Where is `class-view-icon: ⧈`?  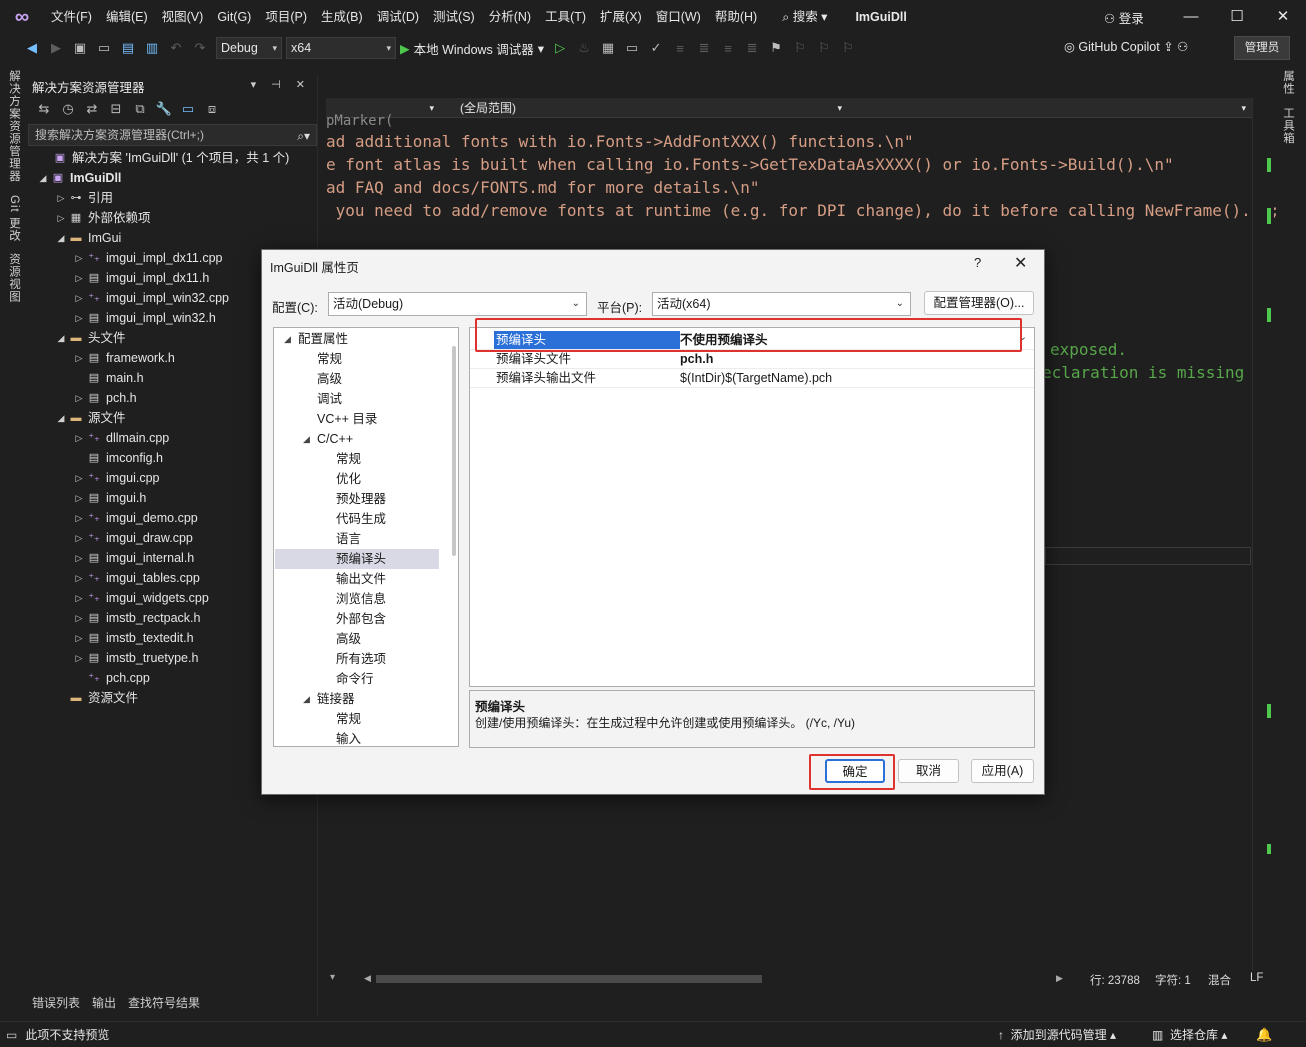
class-view-icon: ⧈ is located at coordinates (212, 109).